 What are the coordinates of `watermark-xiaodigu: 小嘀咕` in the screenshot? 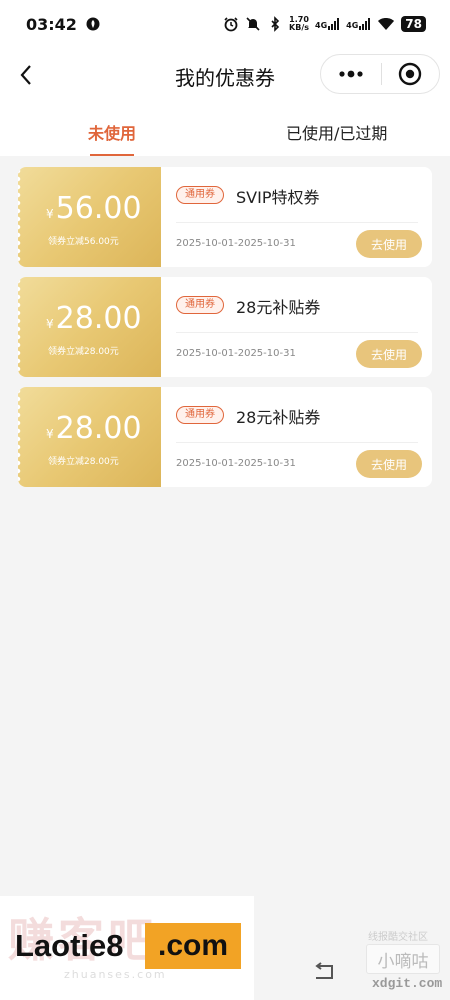 It's located at (403, 959).